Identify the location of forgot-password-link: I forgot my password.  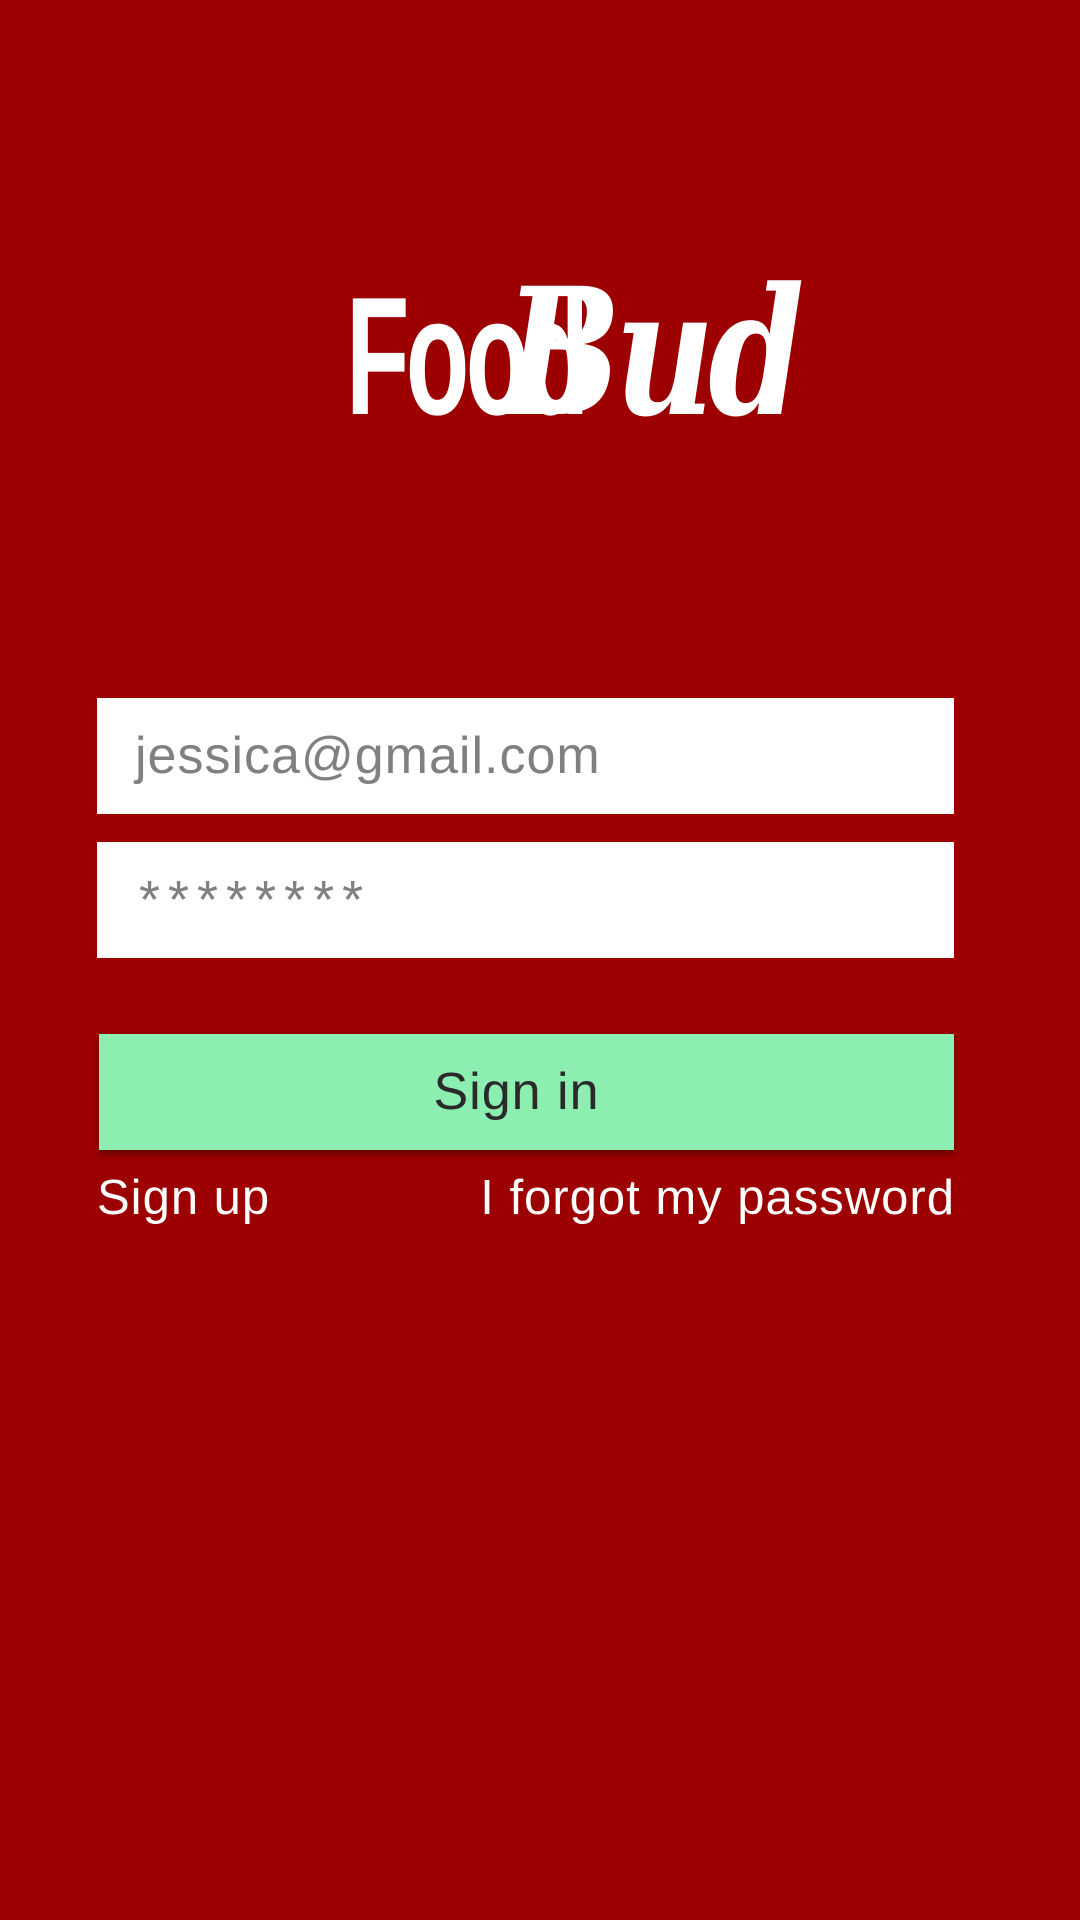
(717, 1198).